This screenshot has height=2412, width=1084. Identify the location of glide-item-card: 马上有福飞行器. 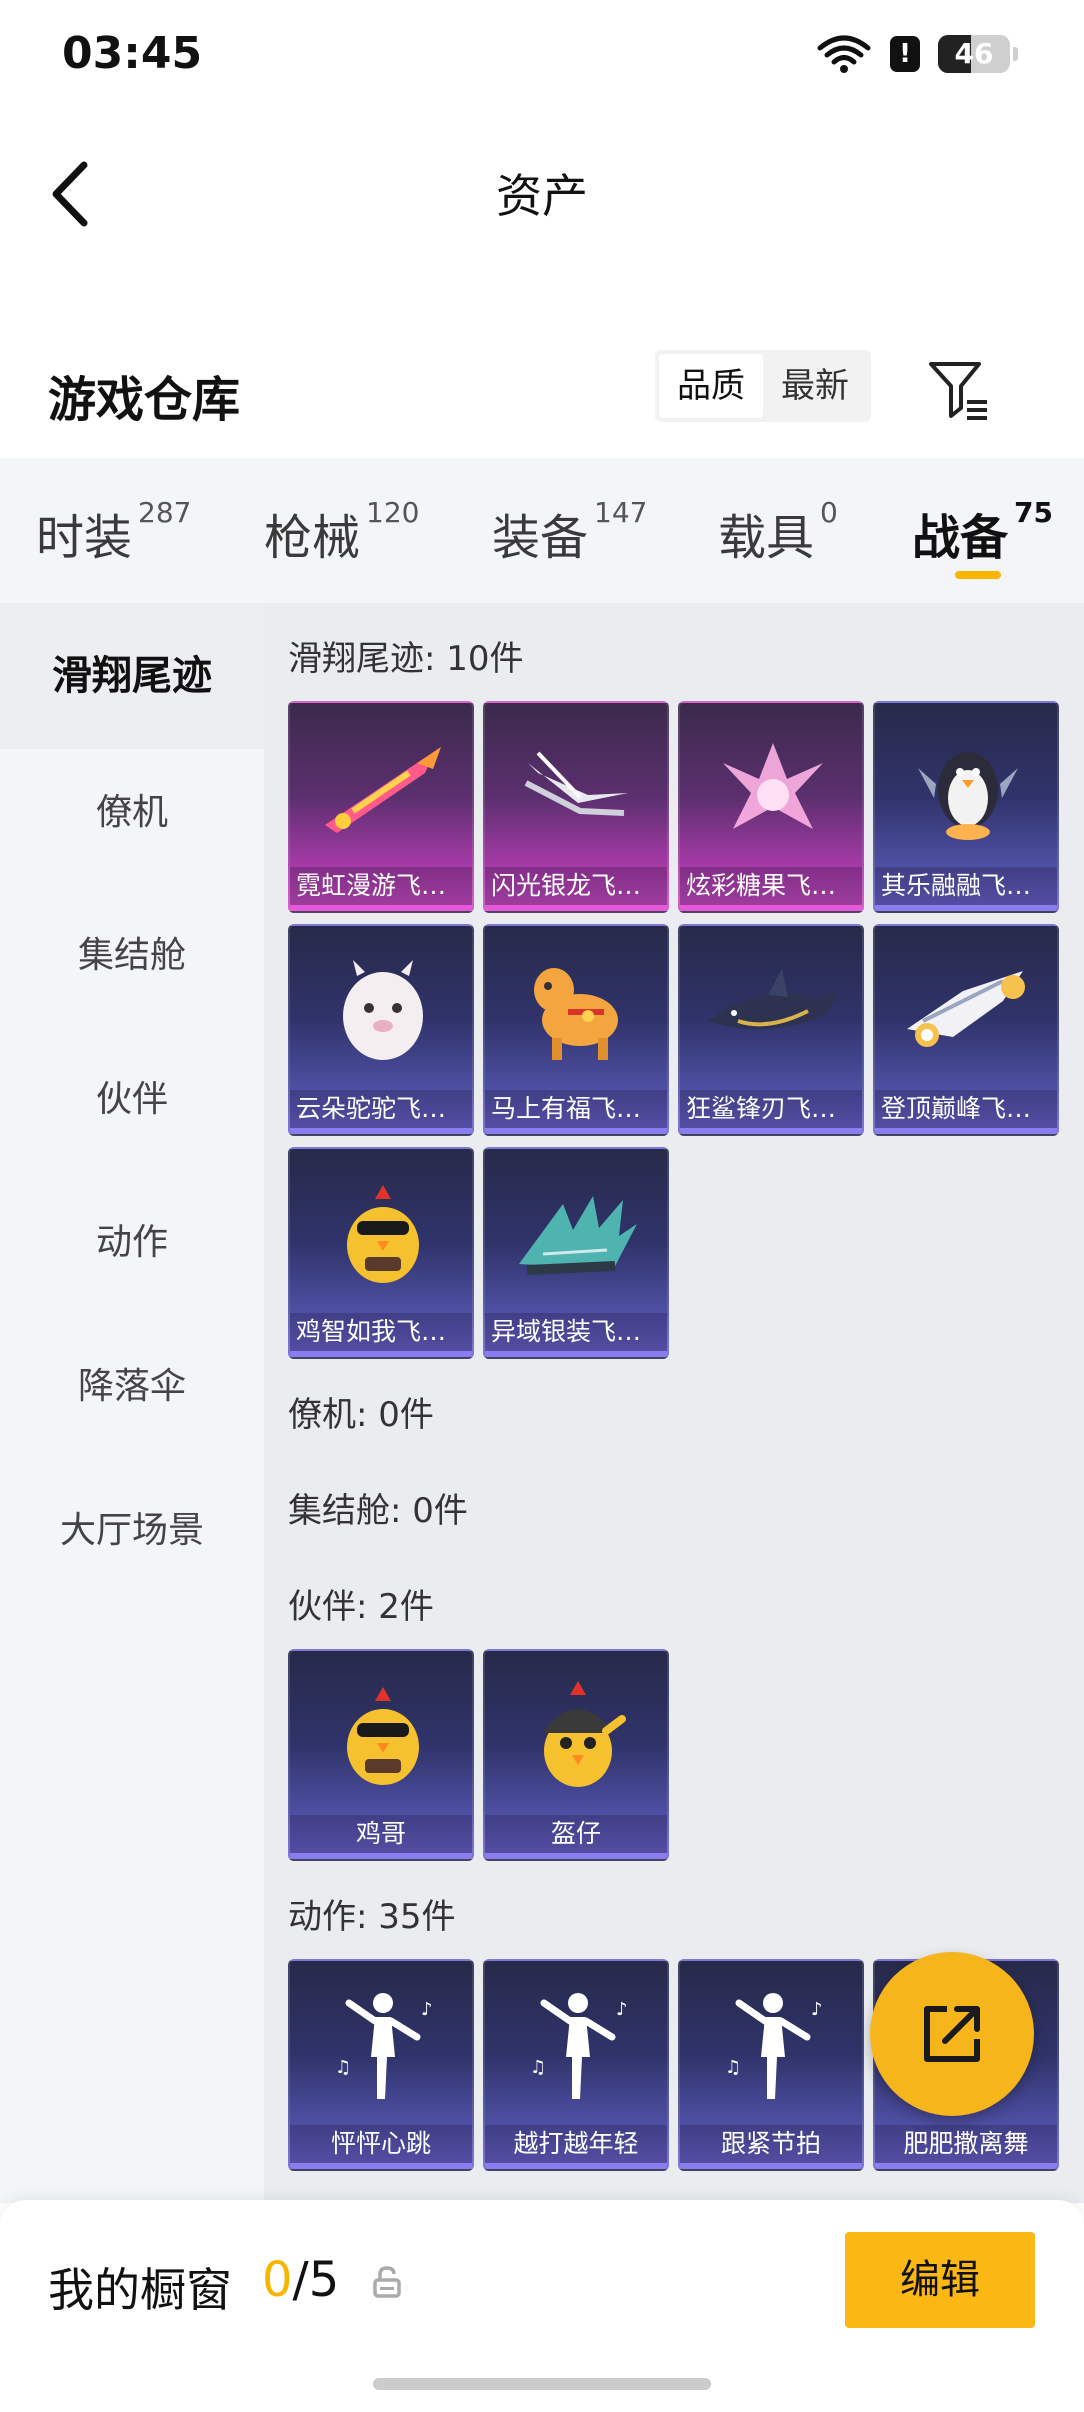
(576, 1030).